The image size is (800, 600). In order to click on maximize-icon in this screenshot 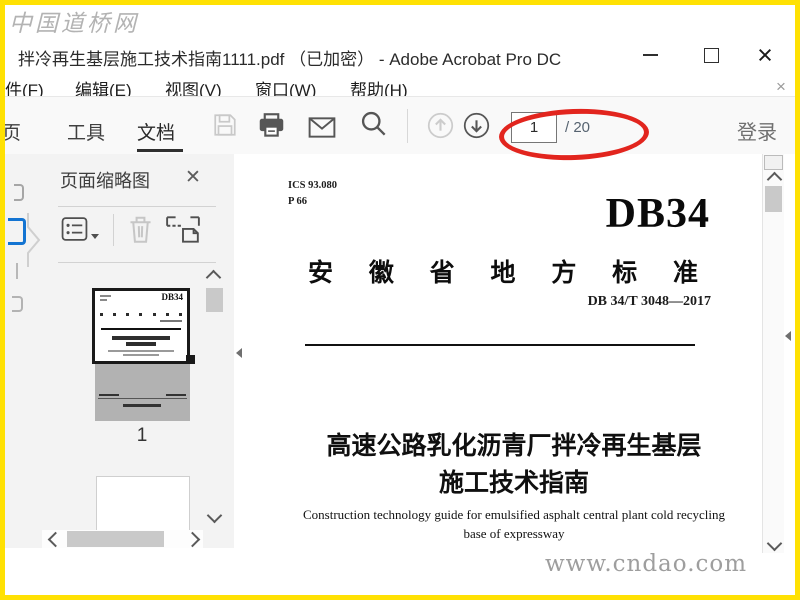, I will do `click(711, 55)`.